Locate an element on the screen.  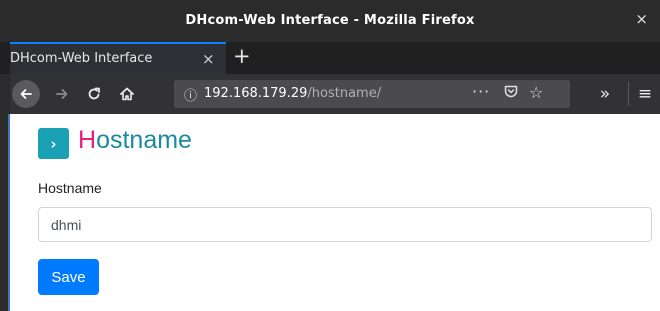
window-titlebar: DHcom-Web Interface - Mozilla Firefox × is located at coordinates (330, 21).